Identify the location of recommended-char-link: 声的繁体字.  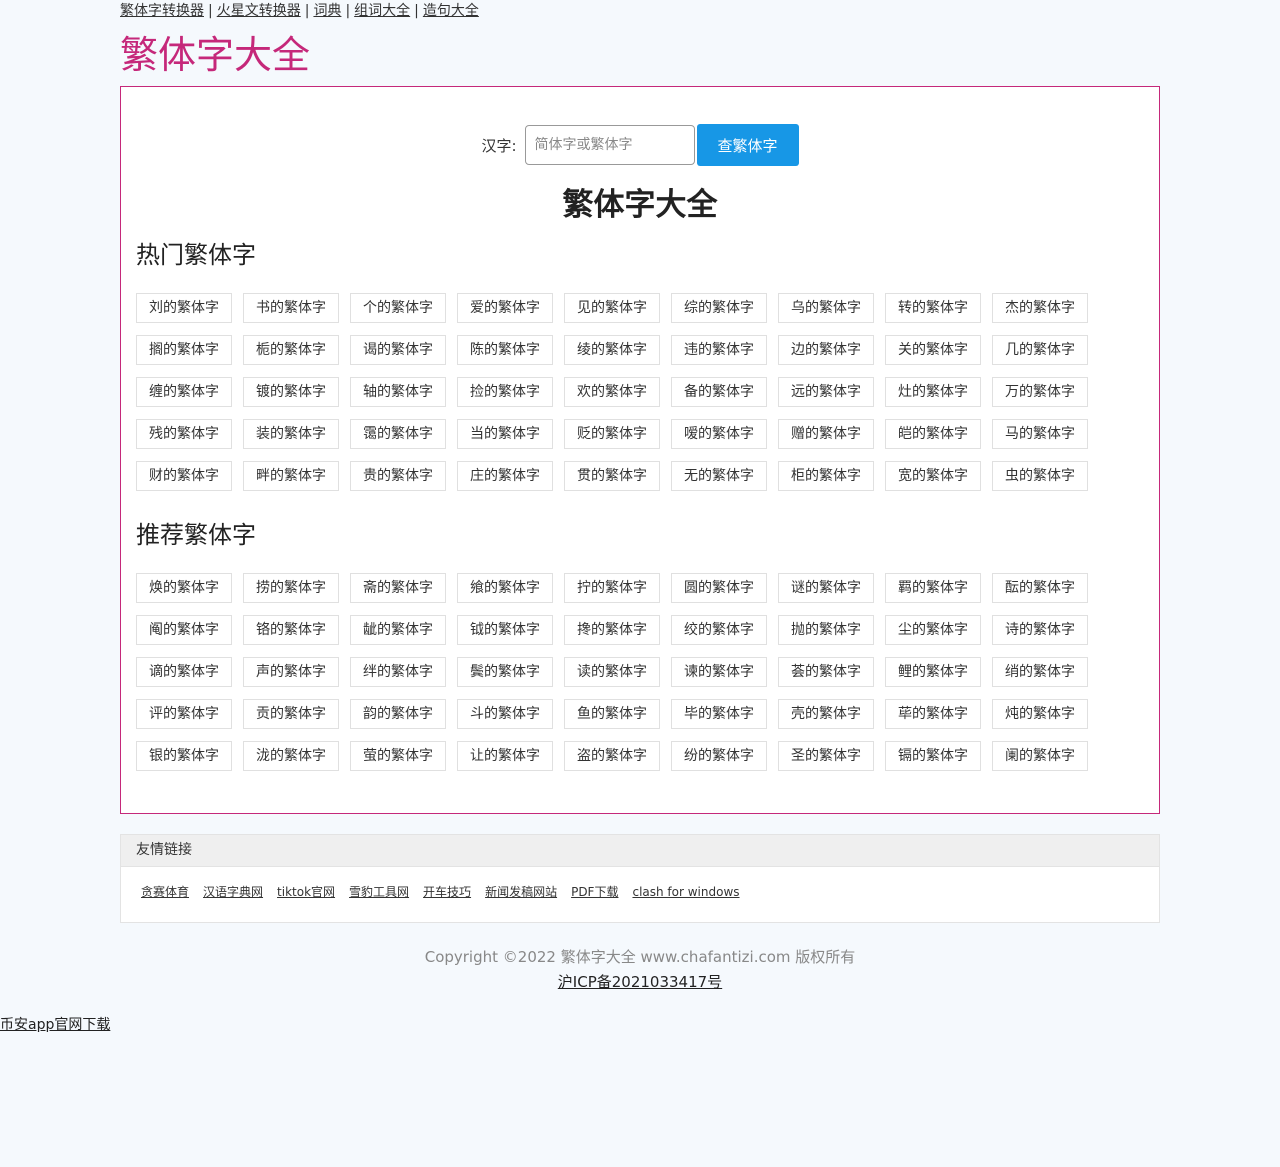
(291, 672).